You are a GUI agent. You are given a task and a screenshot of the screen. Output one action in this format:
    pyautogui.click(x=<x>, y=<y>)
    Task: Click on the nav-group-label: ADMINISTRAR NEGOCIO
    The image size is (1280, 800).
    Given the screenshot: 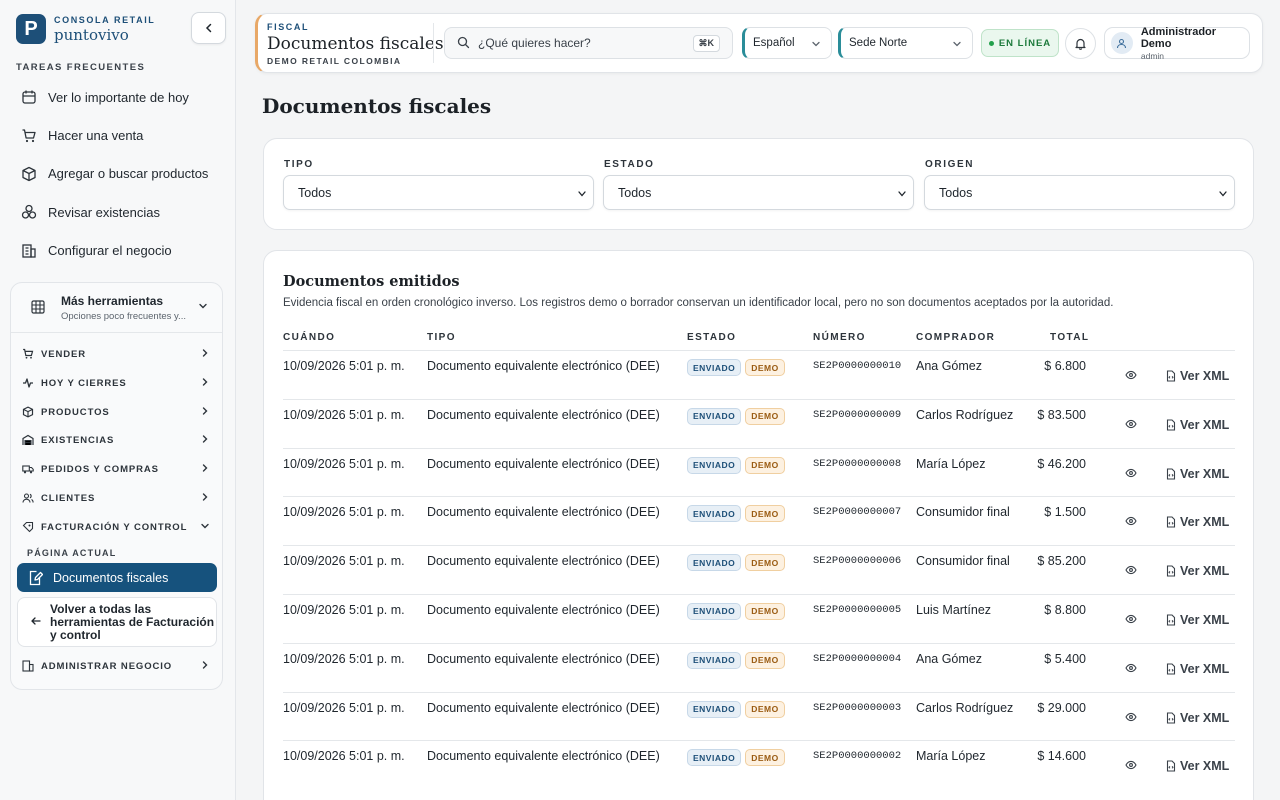 What is the action you would take?
    pyautogui.click(x=107, y=666)
    